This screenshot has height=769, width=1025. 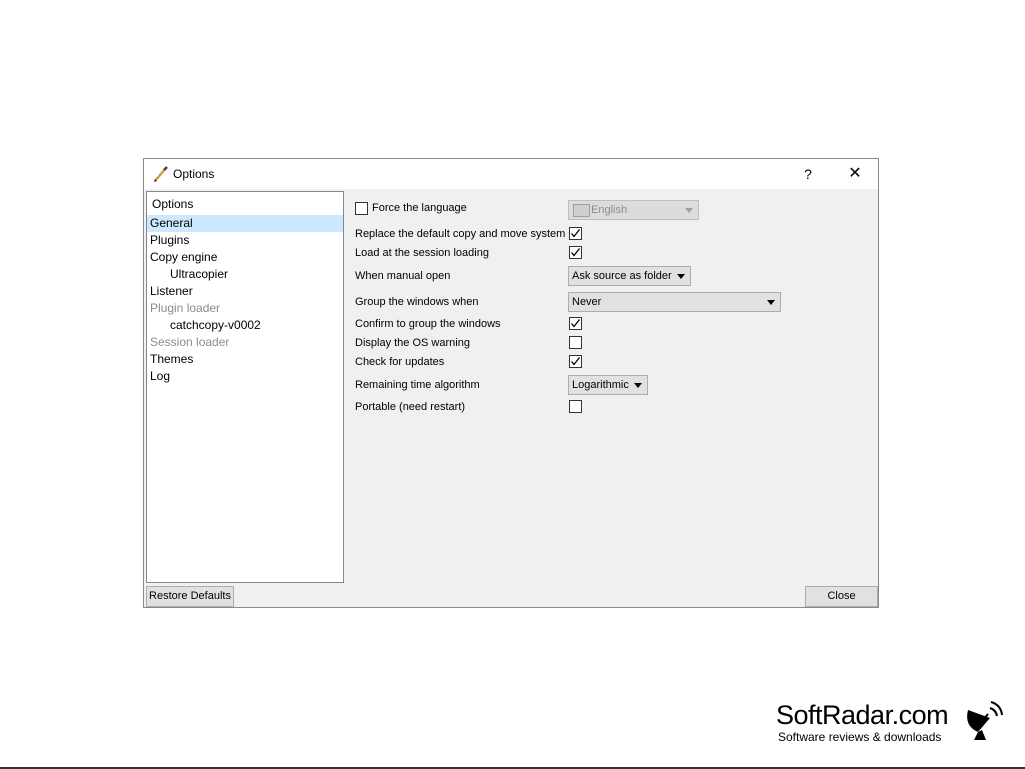 I want to click on tree-header: Options, so click(x=173, y=204).